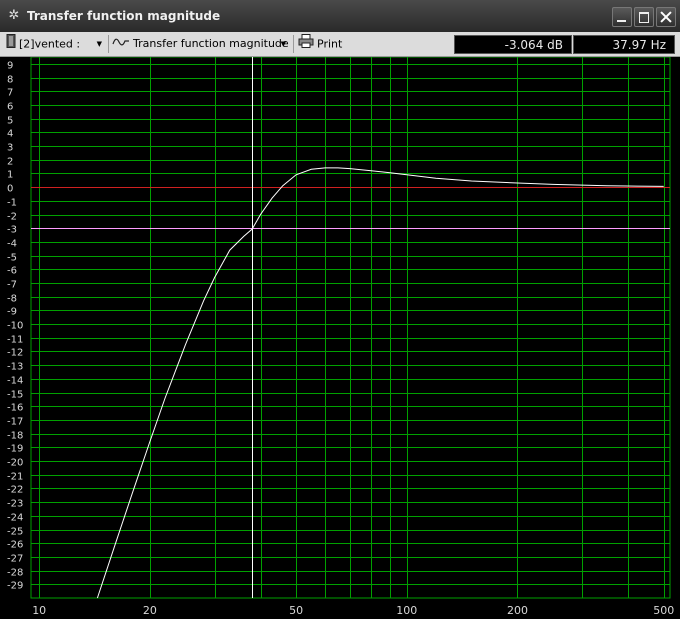 The width and height of the screenshot is (680, 619). Describe the element at coordinates (15, 449) in the screenshot. I see `y-tick-label: -19` at that location.